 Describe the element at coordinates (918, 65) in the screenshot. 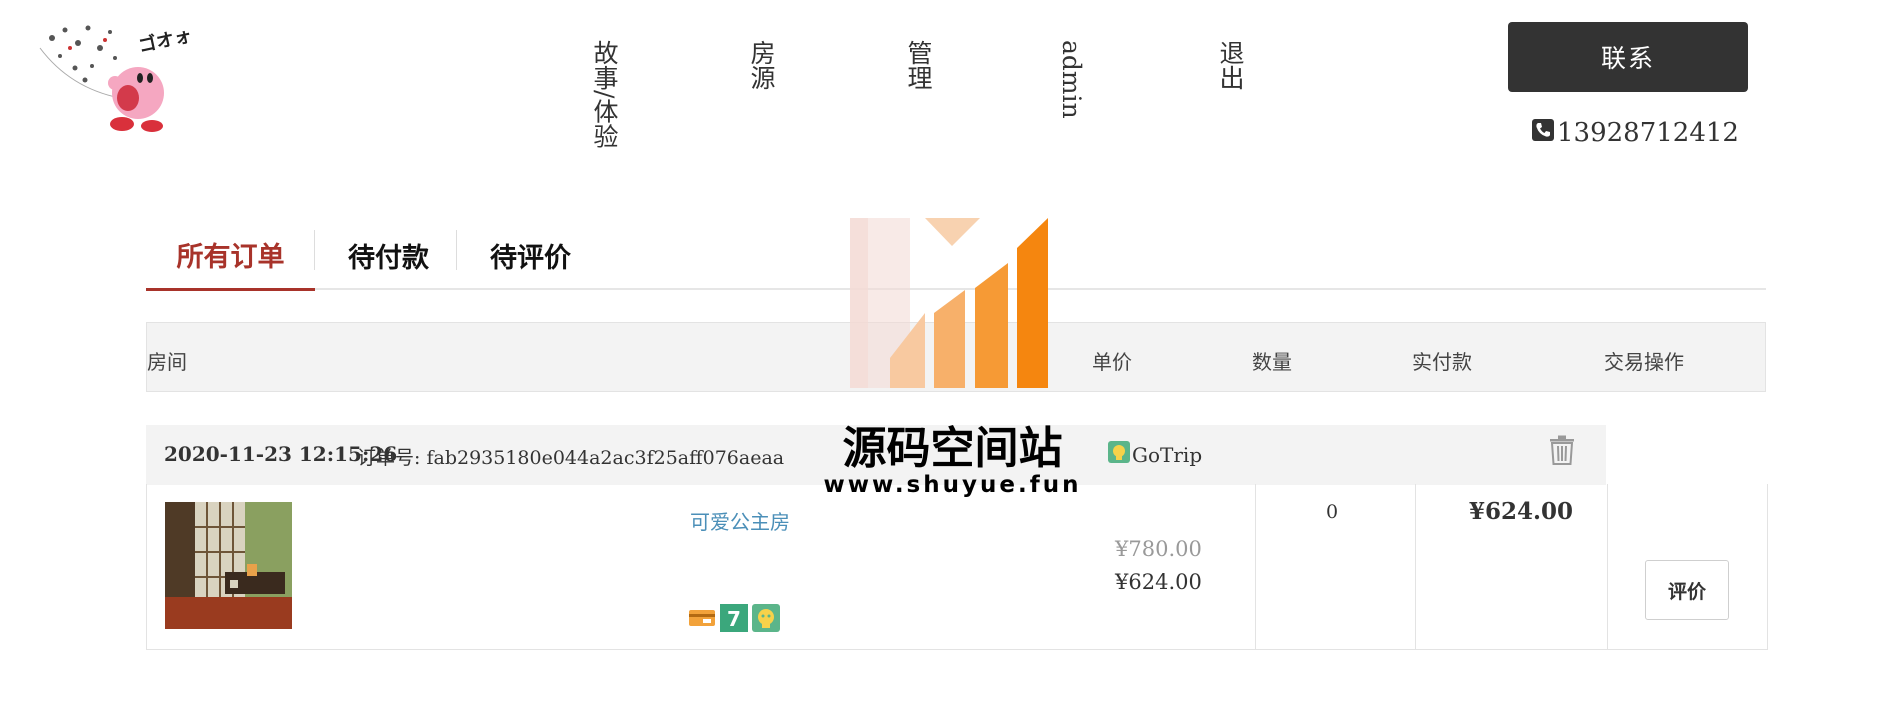

I see `nav-manage: 管理` at that location.